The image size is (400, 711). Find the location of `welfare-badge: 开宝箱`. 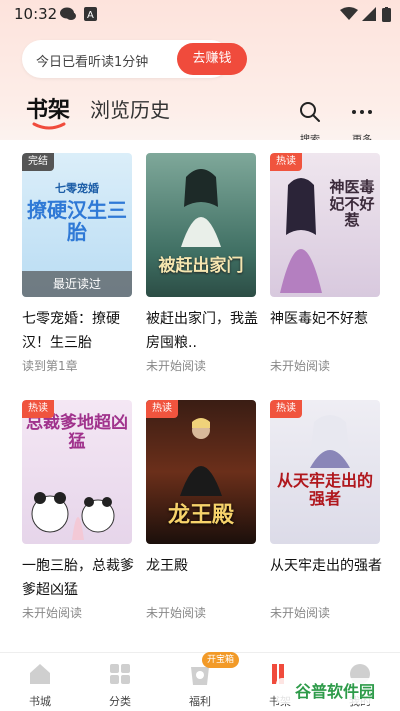

welfare-badge: 开宝箱 is located at coordinates (221, 660).